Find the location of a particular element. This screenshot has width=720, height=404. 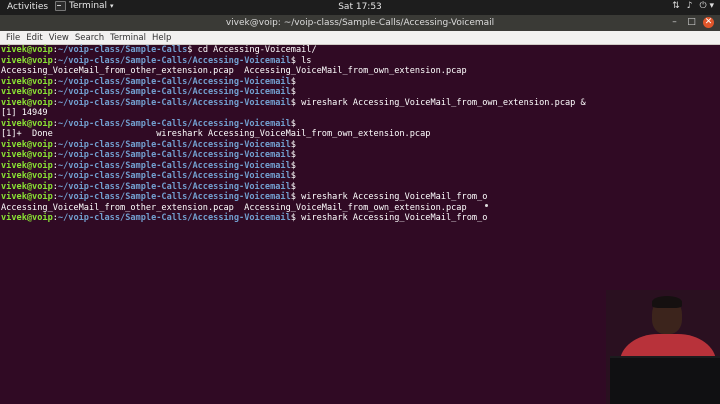

webcam-overlay is located at coordinates (663, 347).